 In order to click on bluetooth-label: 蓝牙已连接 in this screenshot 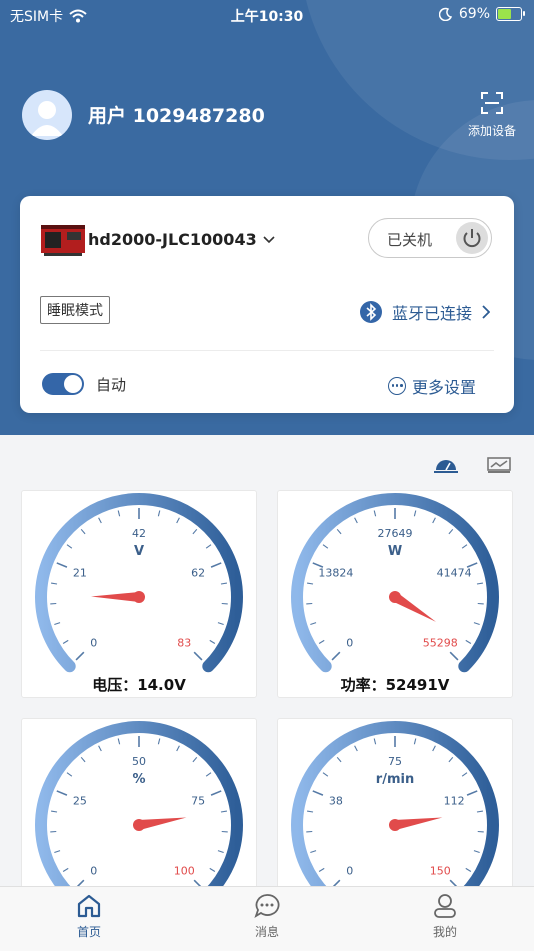, I will do `click(432, 312)`.